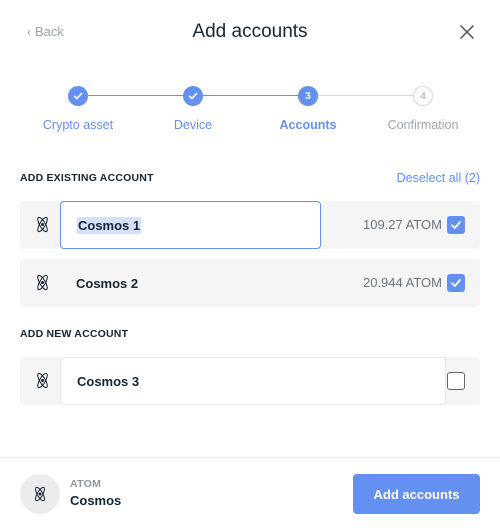 This screenshot has height=528, width=500. Describe the element at coordinates (402, 224) in the screenshot. I see `account-balance: 109.27 ATOM` at that location.